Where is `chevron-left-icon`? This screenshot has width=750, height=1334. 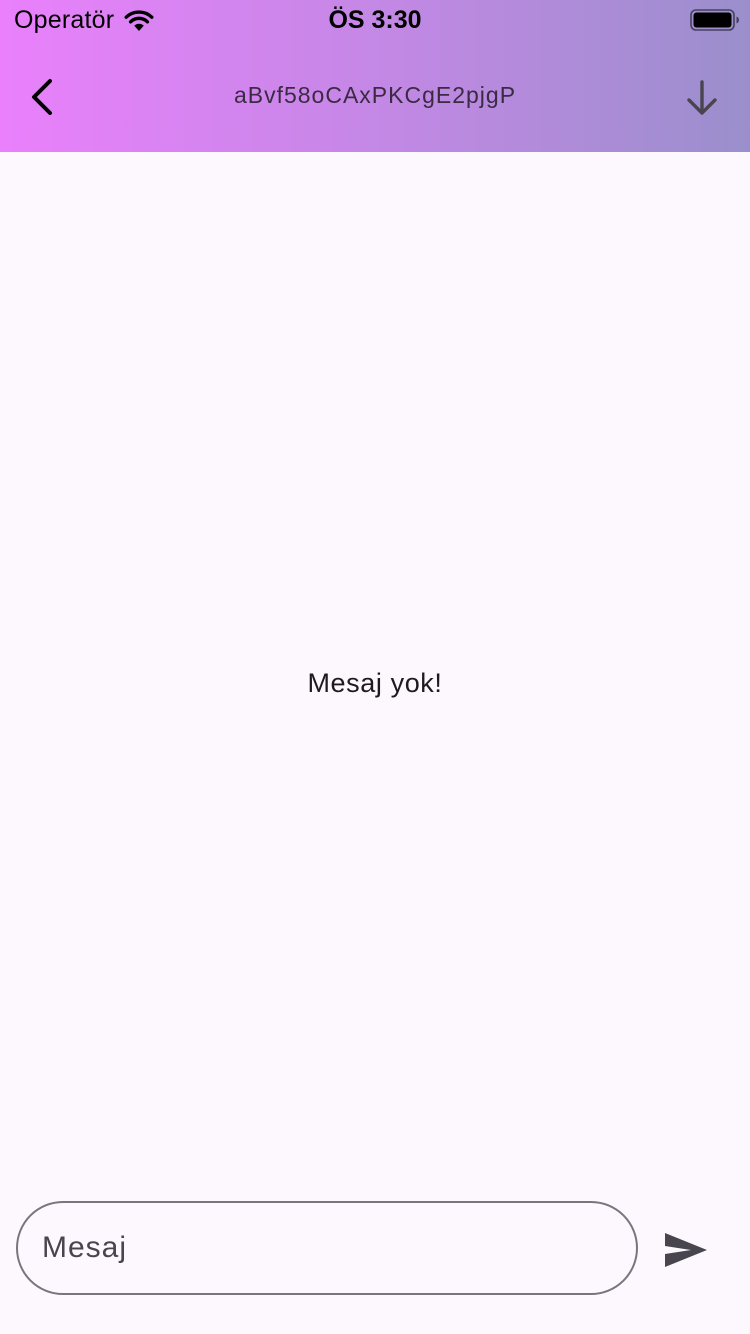 chevron-left-icon is located at coordinates (42, 97).